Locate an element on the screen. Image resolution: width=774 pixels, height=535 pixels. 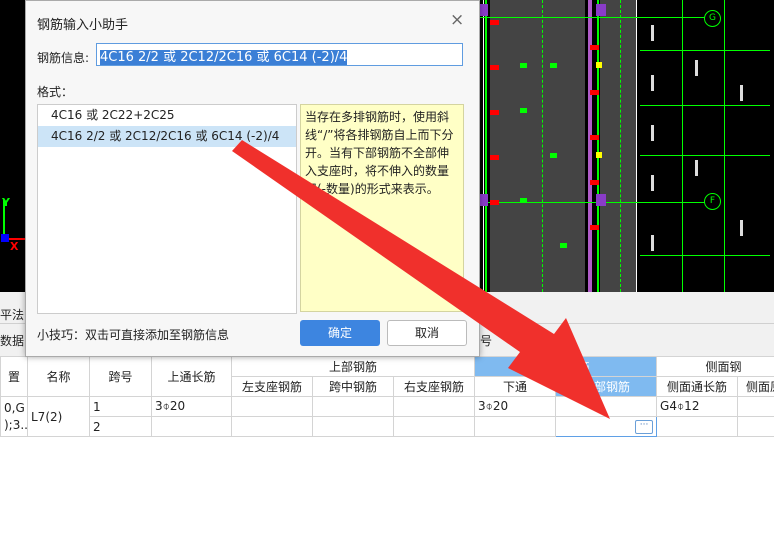
header-bottom-rebar: 下部钢筋 is located at coordinates (606, 386).